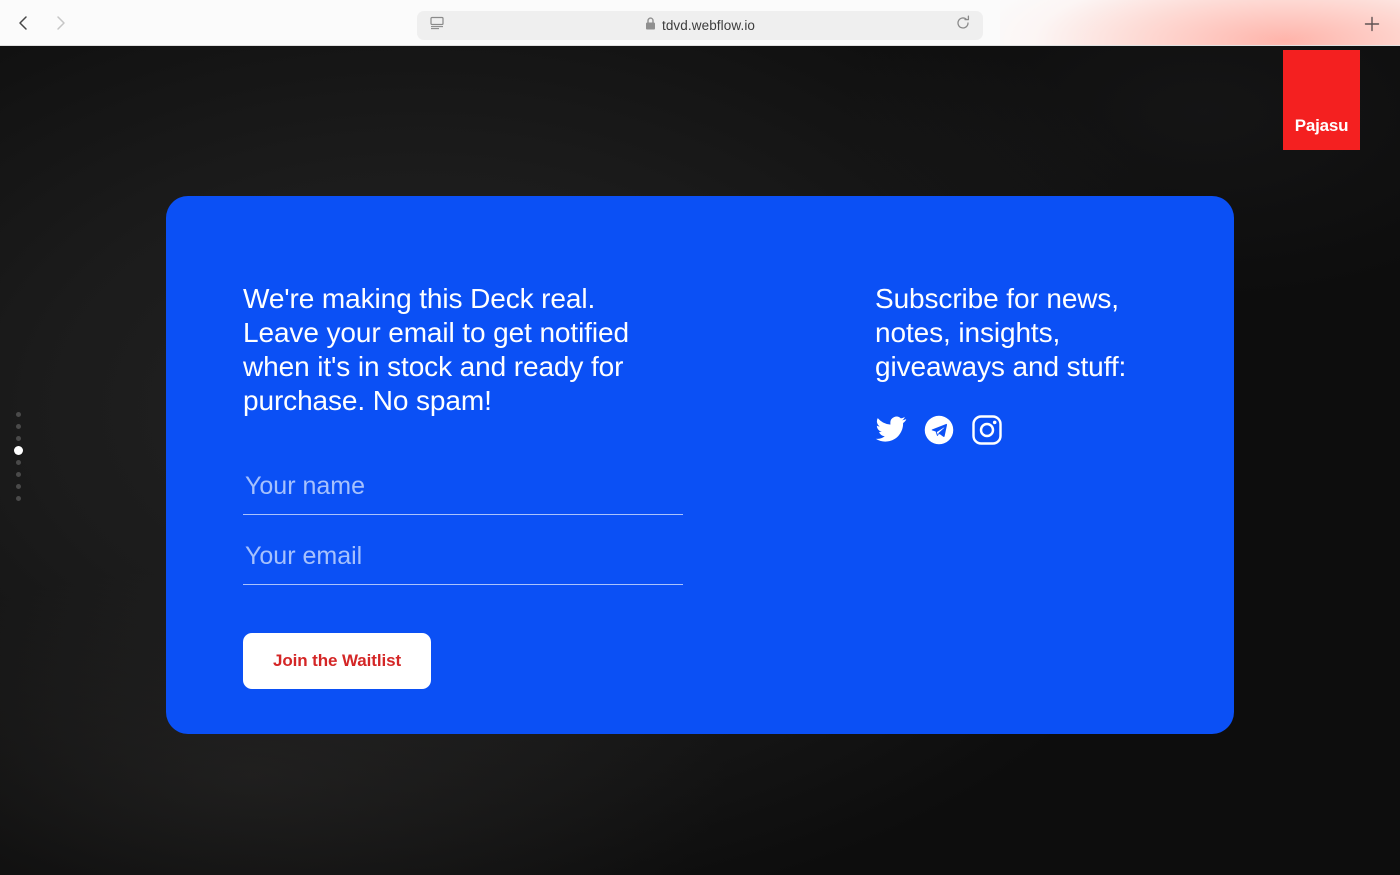 The height and width of the screenshot is (875, 1400). I want to click on reload-button, so click(963, 25).